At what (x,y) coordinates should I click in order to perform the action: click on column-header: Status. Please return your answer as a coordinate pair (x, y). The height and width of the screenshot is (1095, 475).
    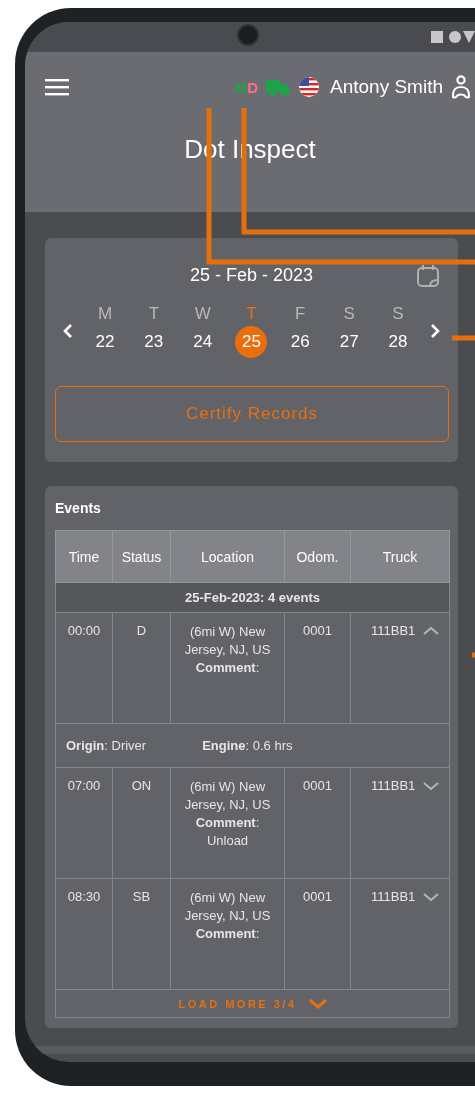
    Looking at the image, I should click on (141, 556).